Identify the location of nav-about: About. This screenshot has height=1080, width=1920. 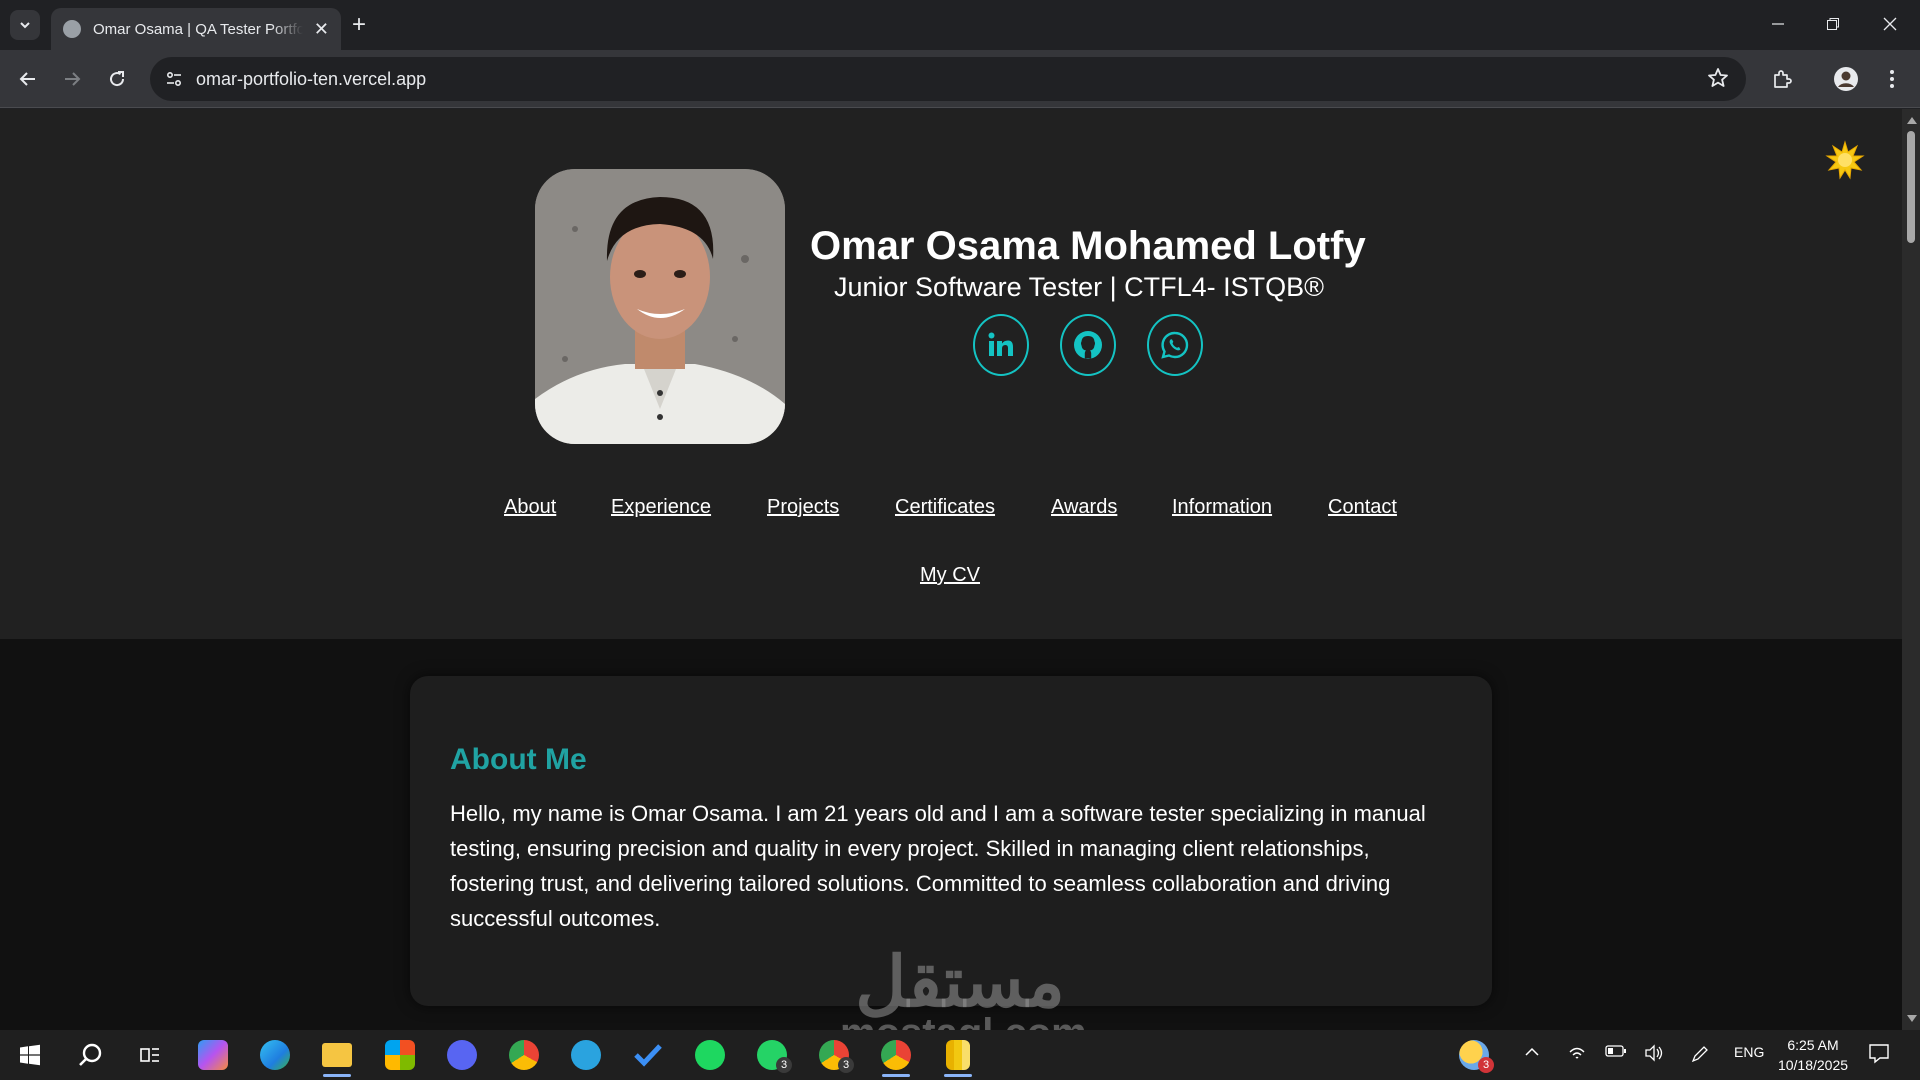
(530, 507).